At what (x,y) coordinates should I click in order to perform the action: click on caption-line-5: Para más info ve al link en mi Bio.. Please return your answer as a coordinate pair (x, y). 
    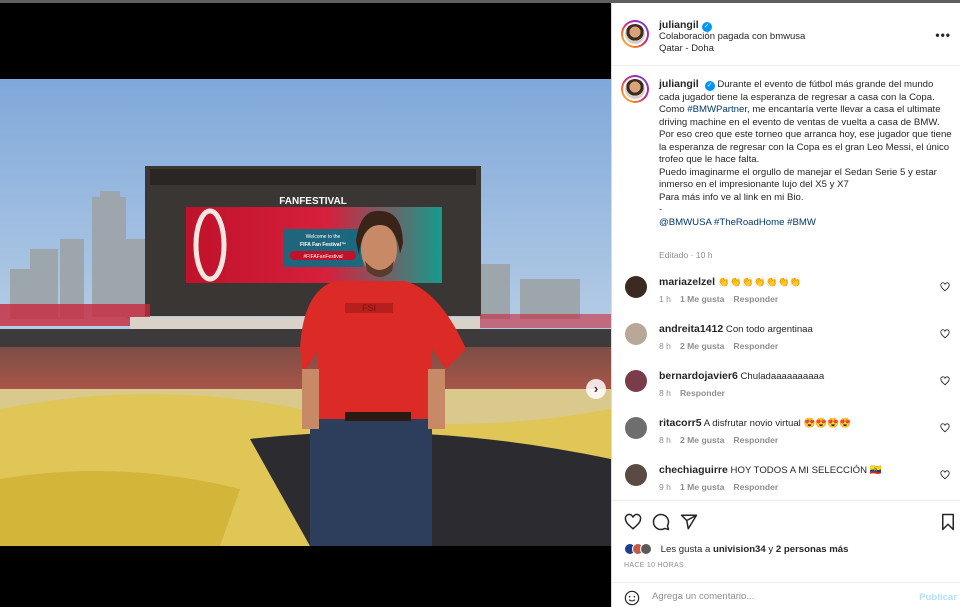
    Looking at the image, I should click on (731, 197).